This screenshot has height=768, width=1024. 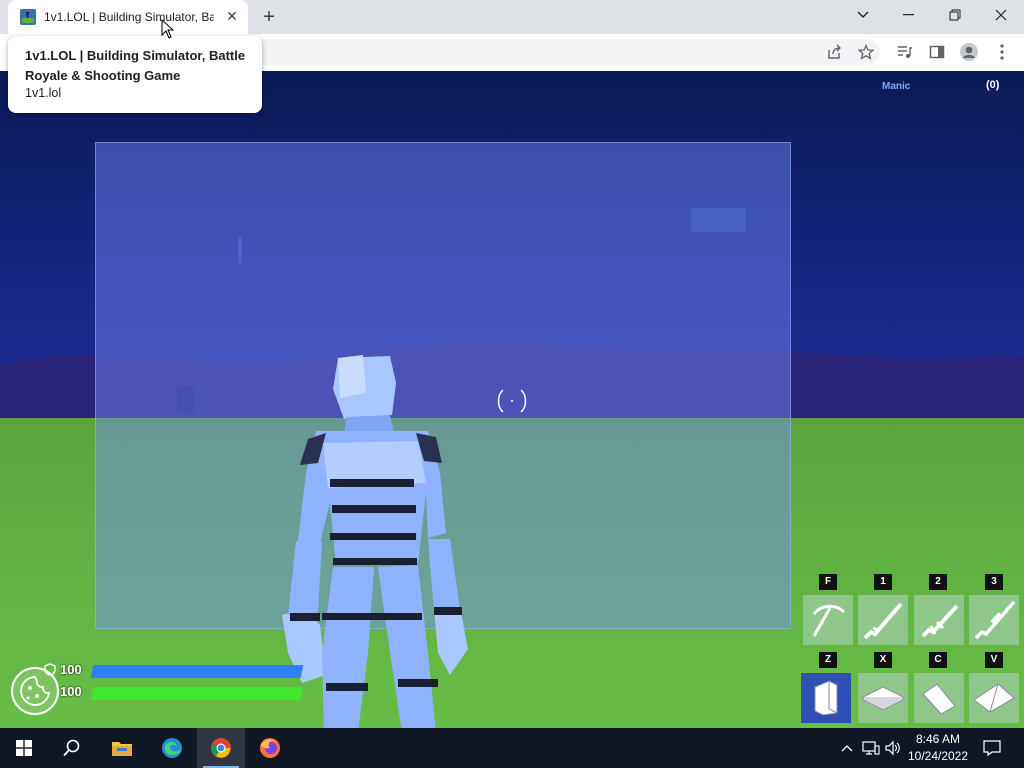 What do you see at coordinates (232, 16) in the screenshot?
I see `tab-close-icon: ✕` at bounding box center [232, 16].